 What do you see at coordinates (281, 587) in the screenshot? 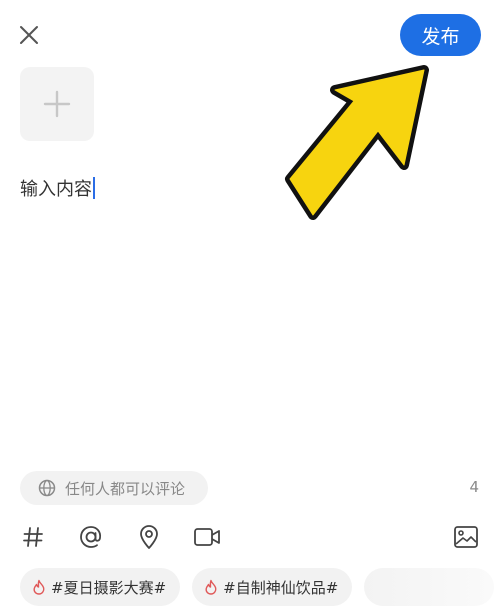
I see `topic-tag-label: #自制神仙饮品#` at bounding box center [281, 587].